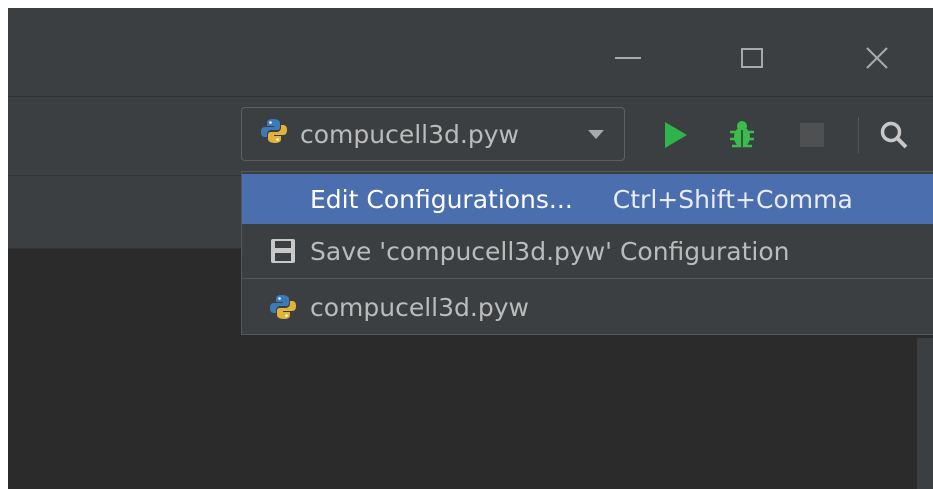 This screenshot has height=489, width=933. I want to click on menu-separator, so click(587, 278).